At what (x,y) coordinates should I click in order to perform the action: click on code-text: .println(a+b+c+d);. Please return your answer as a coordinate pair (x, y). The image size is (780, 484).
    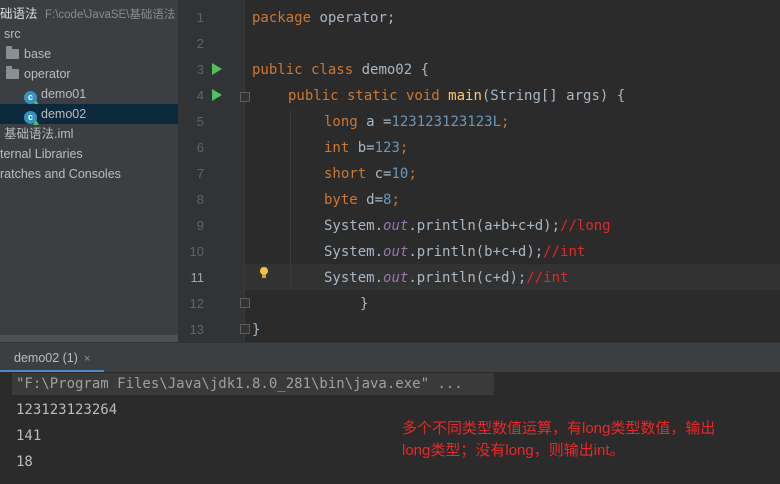
    Looking at the image, I should click on (484, 226).